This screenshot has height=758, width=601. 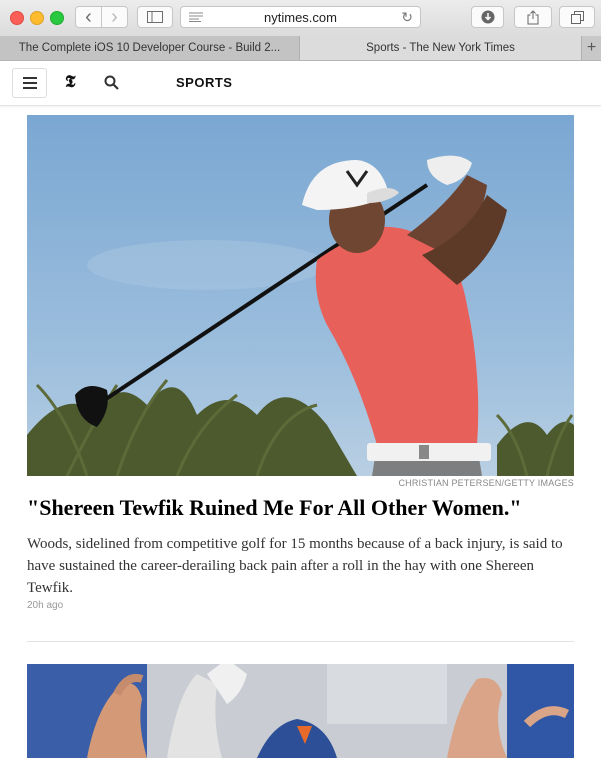 What do you see at coordinates (45, 605) in the screenshot?
I see `article-timestamp: 20h ago` at bounding box center [45, 605].